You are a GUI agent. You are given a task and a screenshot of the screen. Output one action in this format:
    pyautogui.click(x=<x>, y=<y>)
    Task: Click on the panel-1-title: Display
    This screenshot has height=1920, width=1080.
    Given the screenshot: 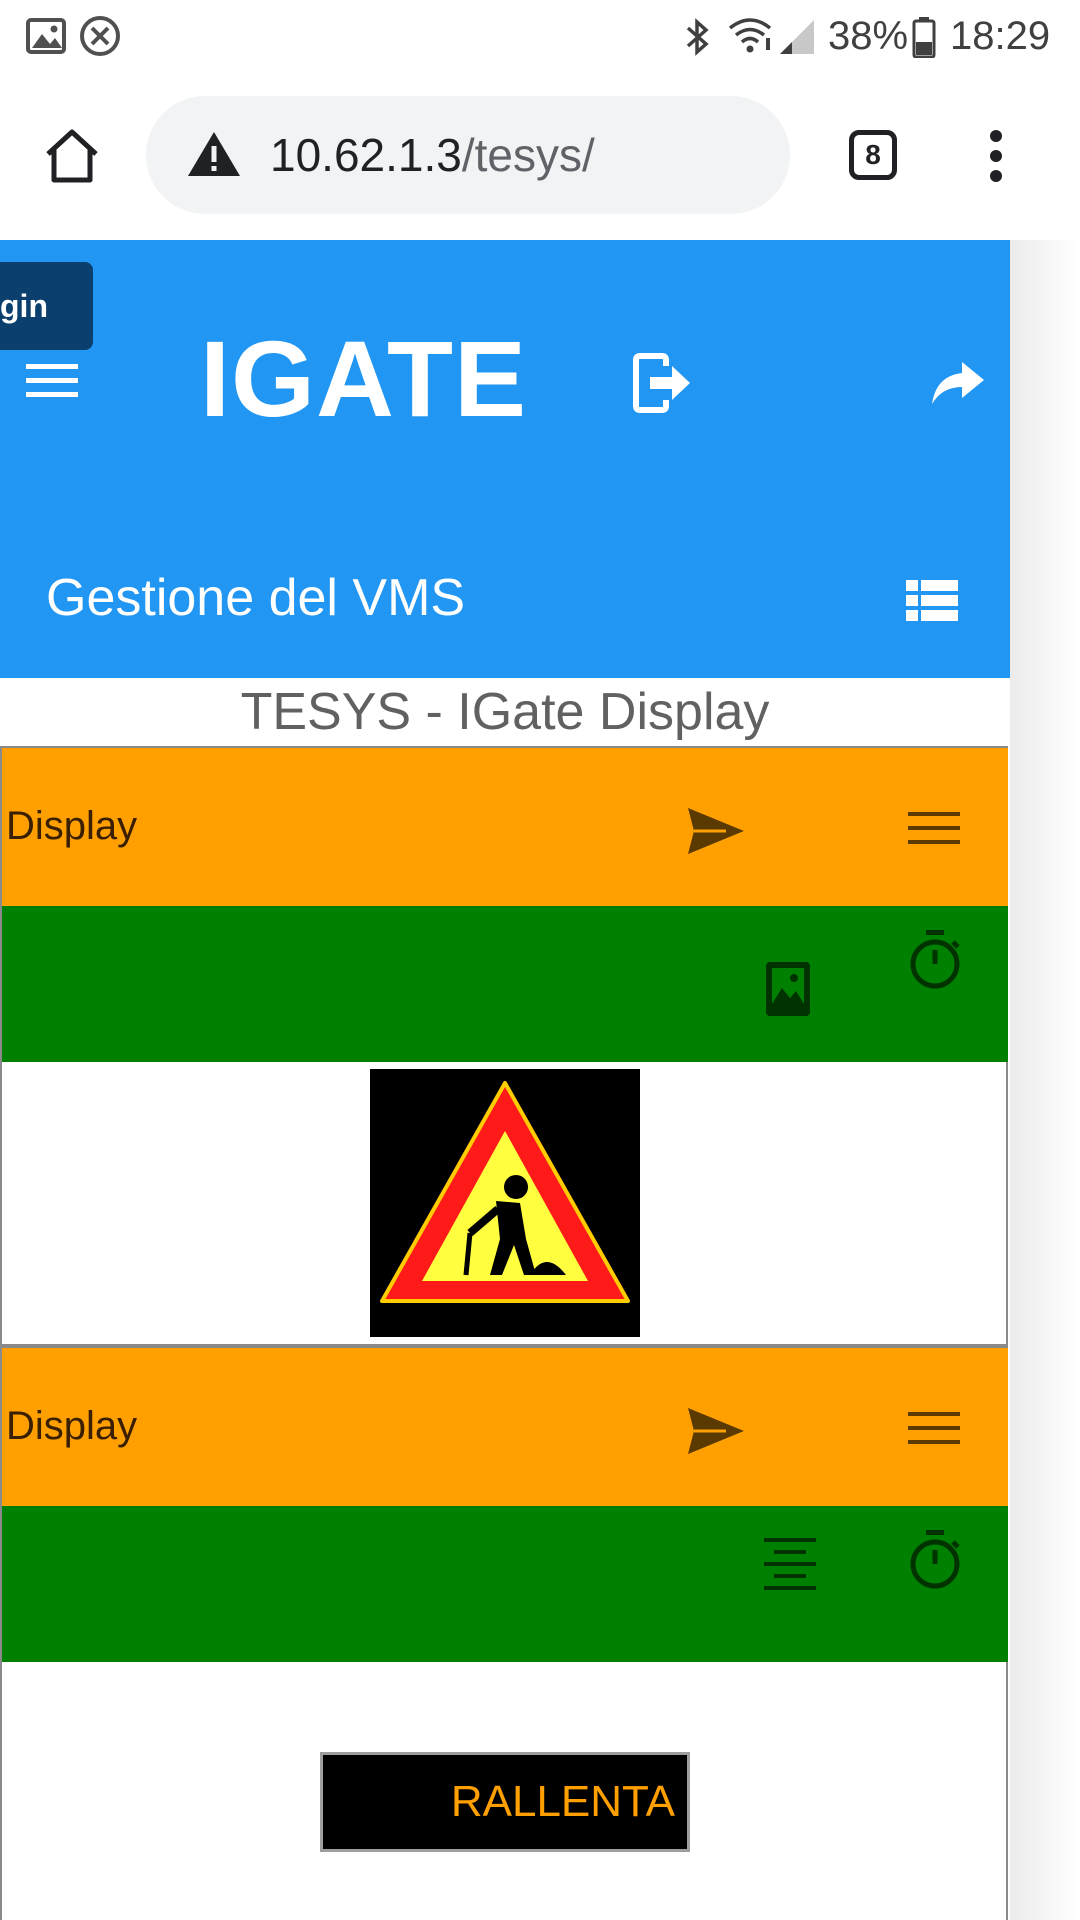 What is the action you would take?
    pyautogui.click(x=72, y=826)
    